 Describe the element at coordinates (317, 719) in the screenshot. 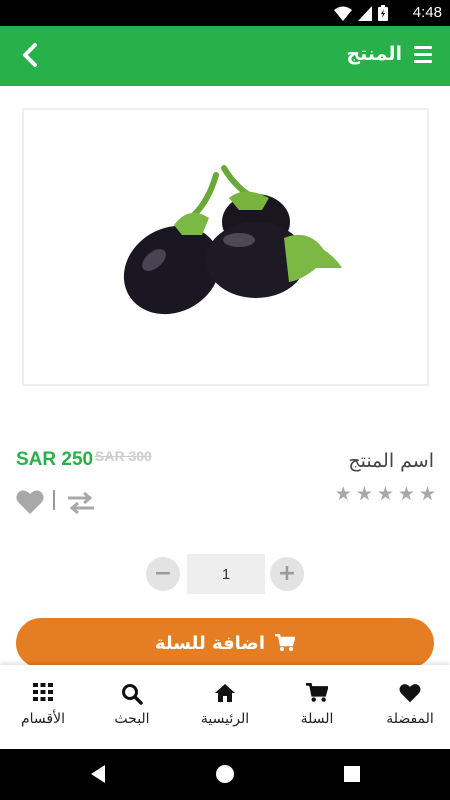

I see `nav-label: السلة` at that location.